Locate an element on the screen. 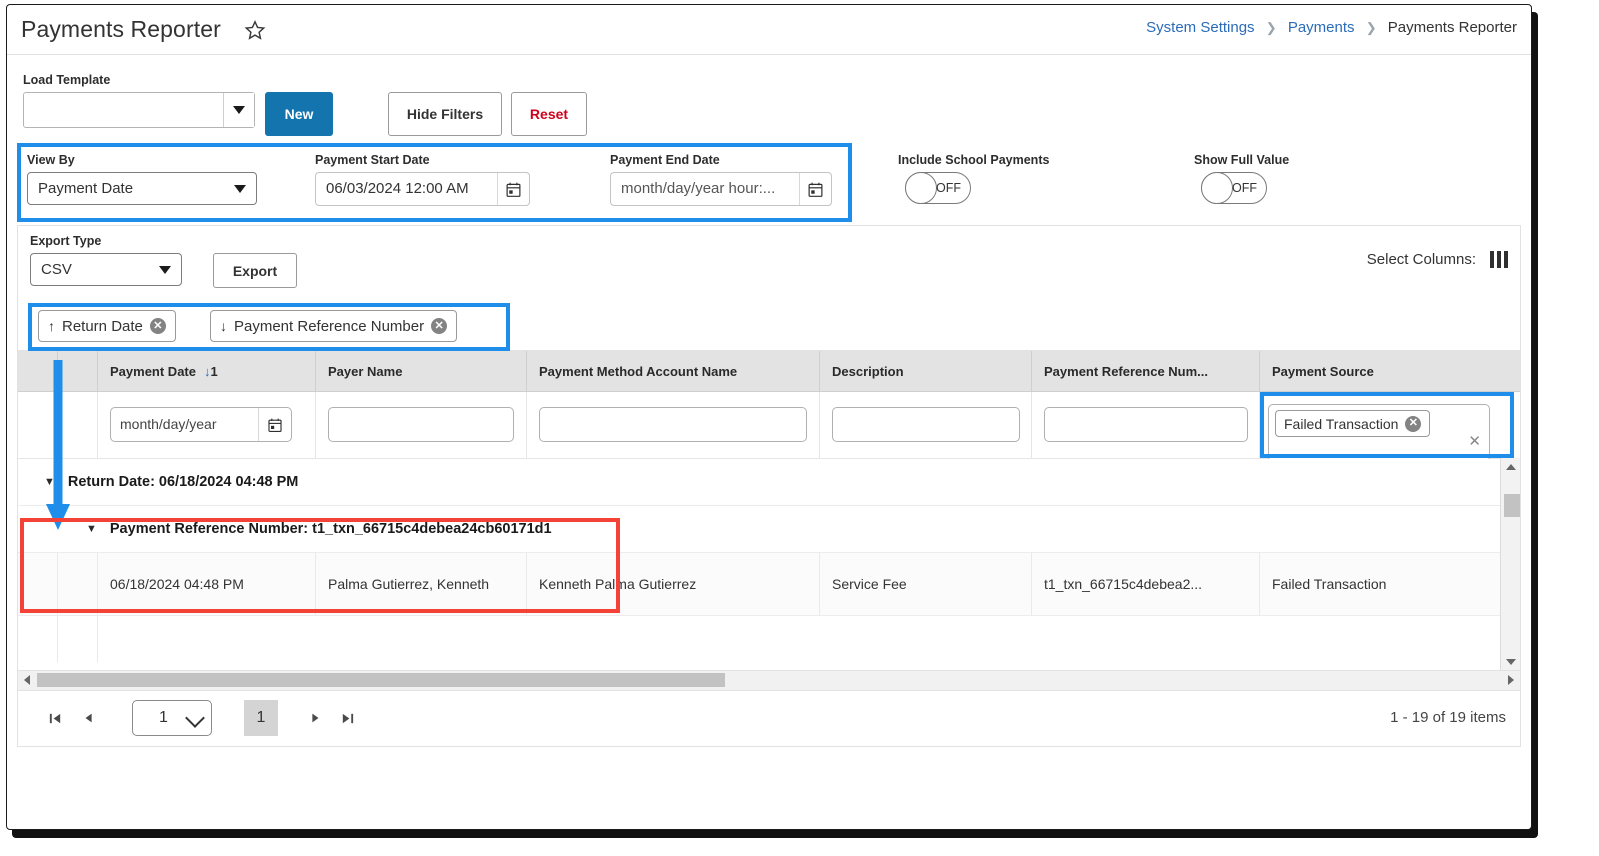 This screenshot has width=1599, height=856. description-filter-input is located at coordinates (926, 424).